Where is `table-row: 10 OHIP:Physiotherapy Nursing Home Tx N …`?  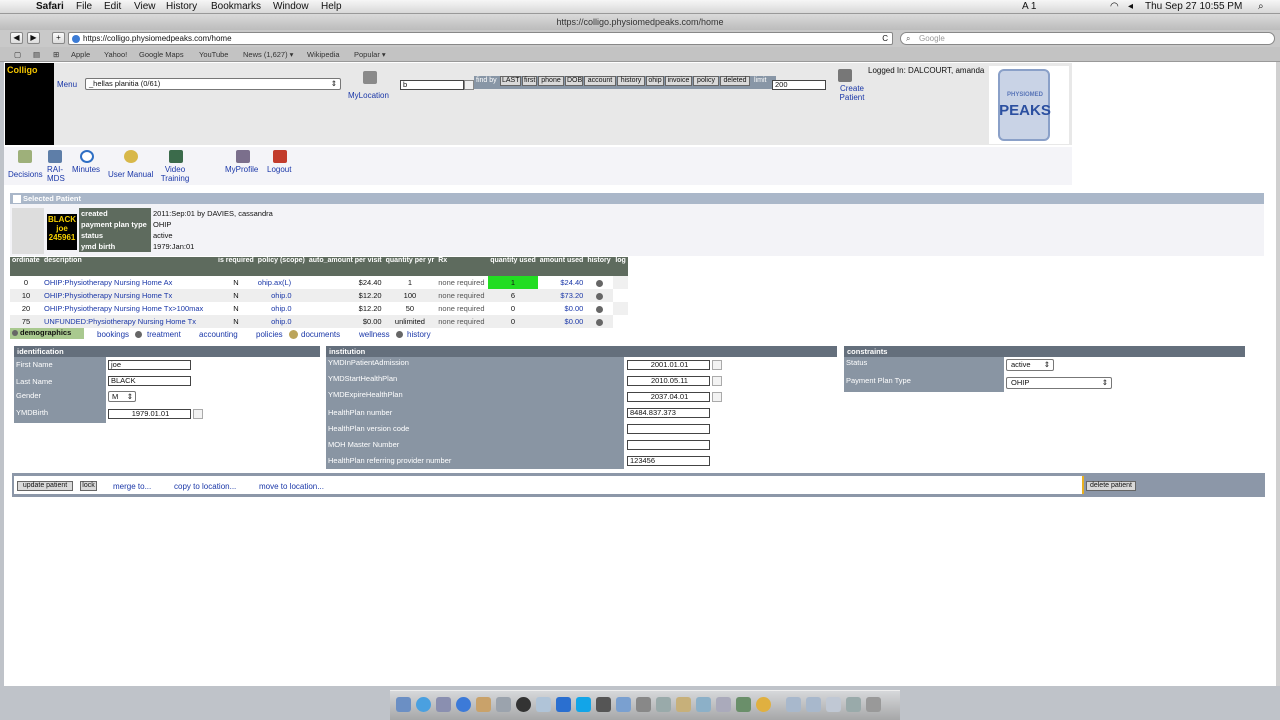 table-row: 10 OHIP:Physiotherapy Nursing Home Tx N … is located at coordinates (319, 295).